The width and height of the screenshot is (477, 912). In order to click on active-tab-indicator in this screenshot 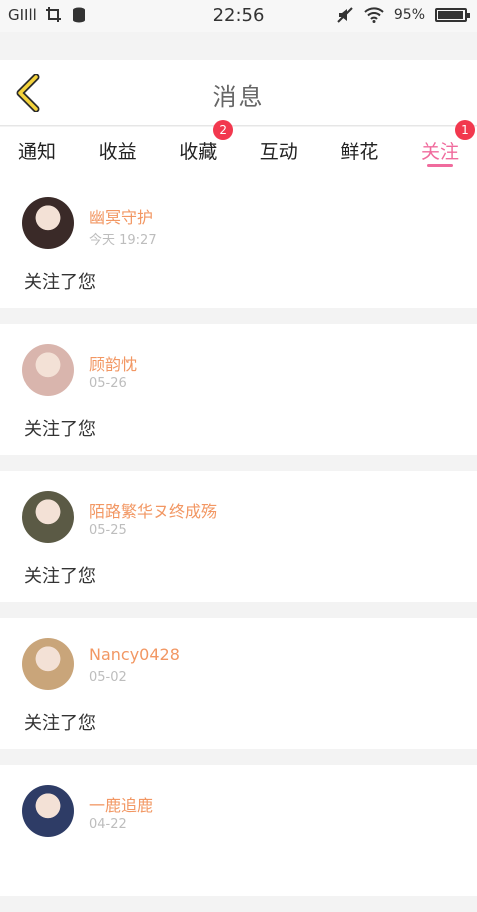, I will do `click(439, 165)`.